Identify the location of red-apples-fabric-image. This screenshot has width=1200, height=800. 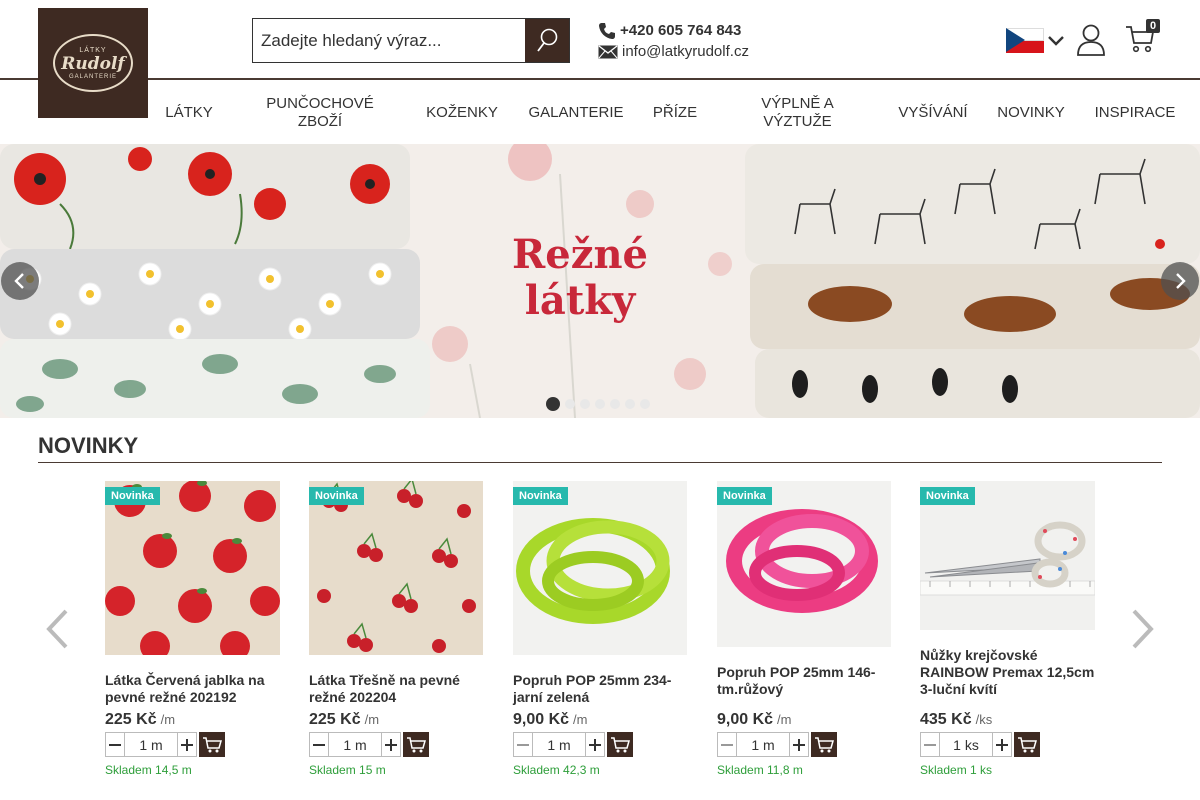
(192, 568).